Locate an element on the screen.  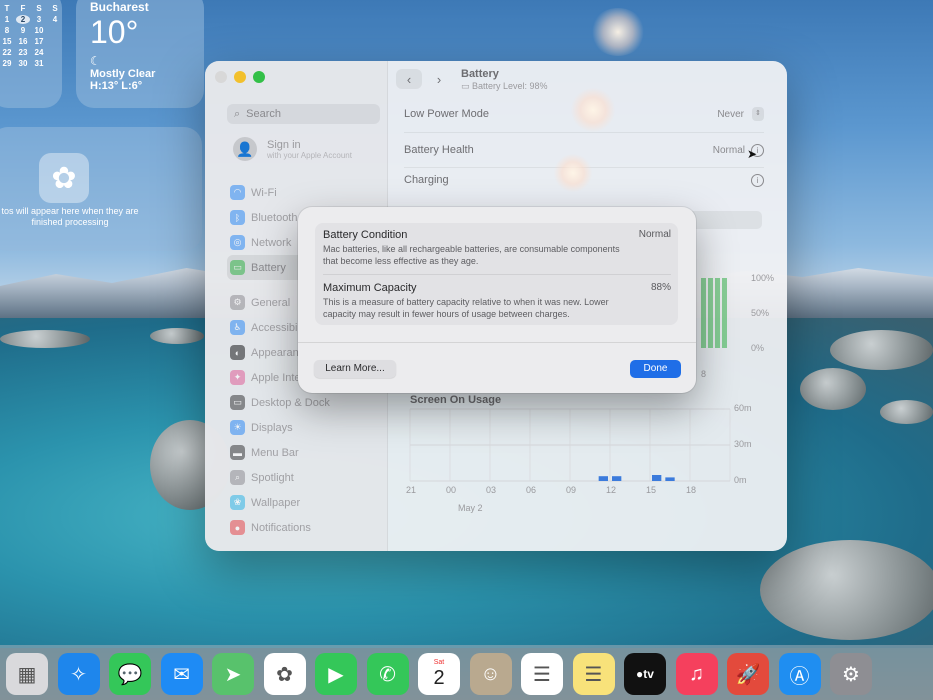
dock-rocket-icon: 🚀 is located at coordinates (748, 674).